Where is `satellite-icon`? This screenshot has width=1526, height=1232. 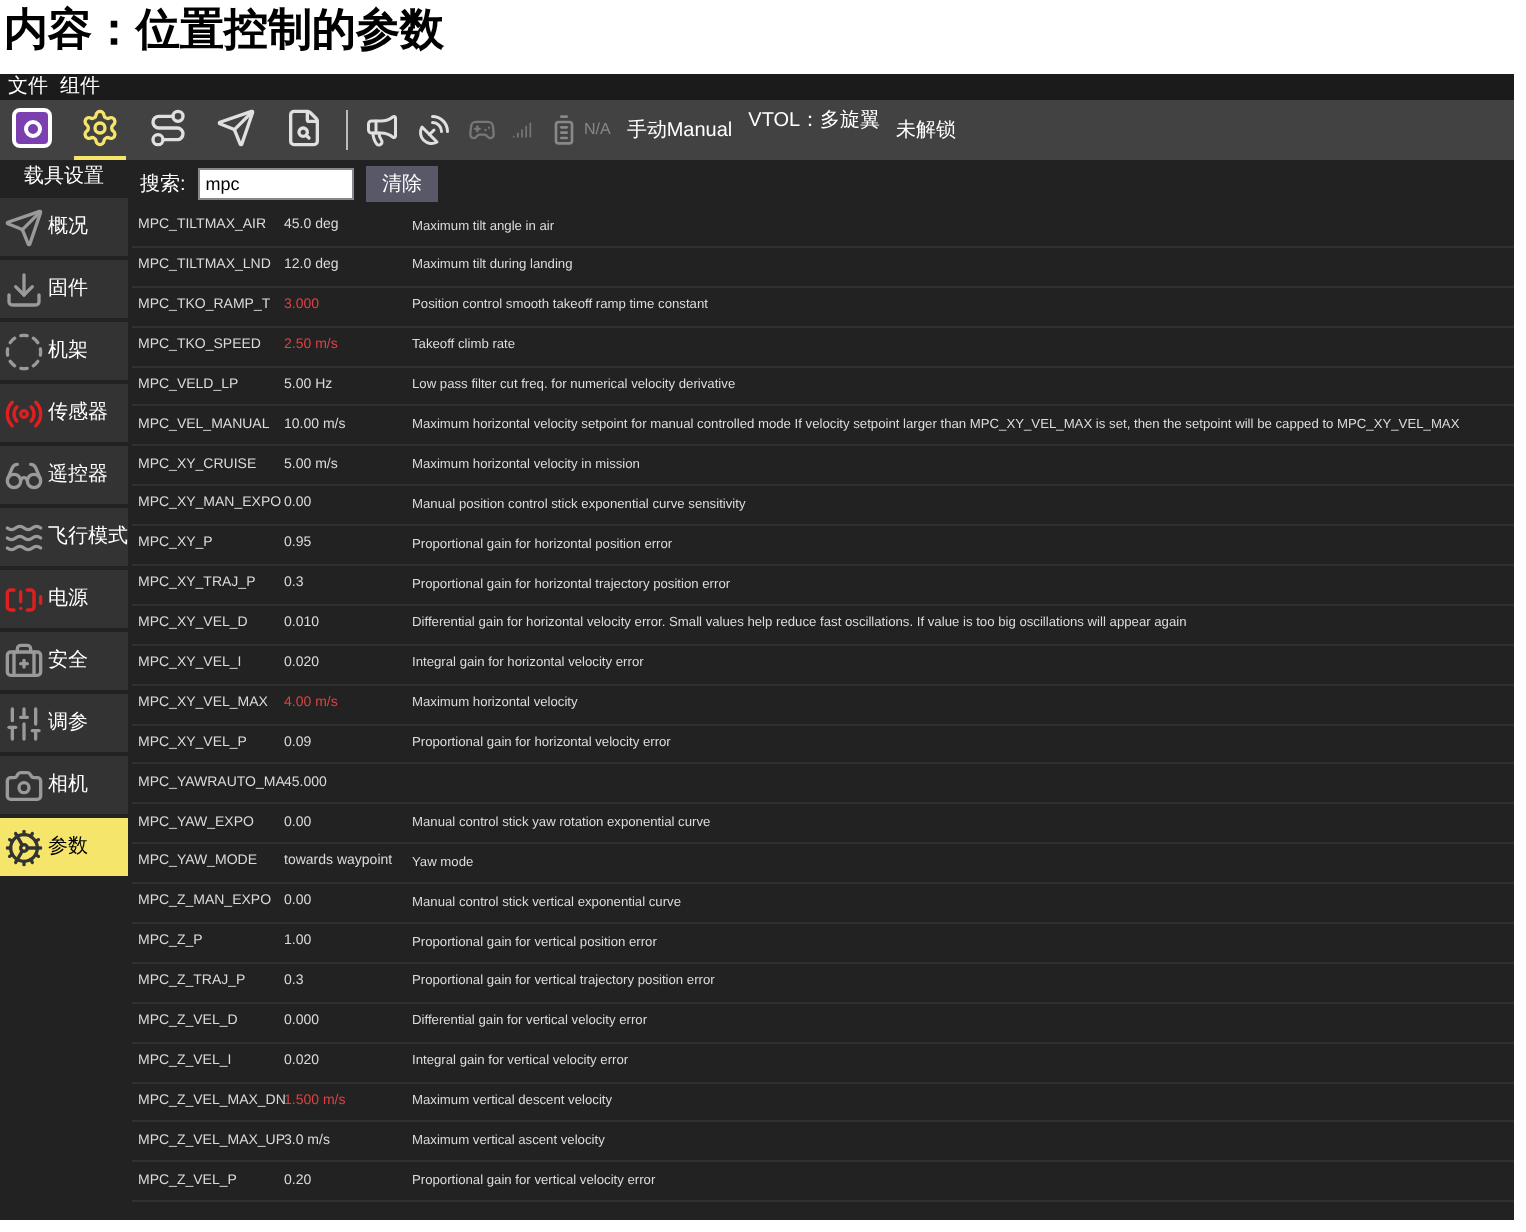 satellite-icon is located at coordinates (434, 130).